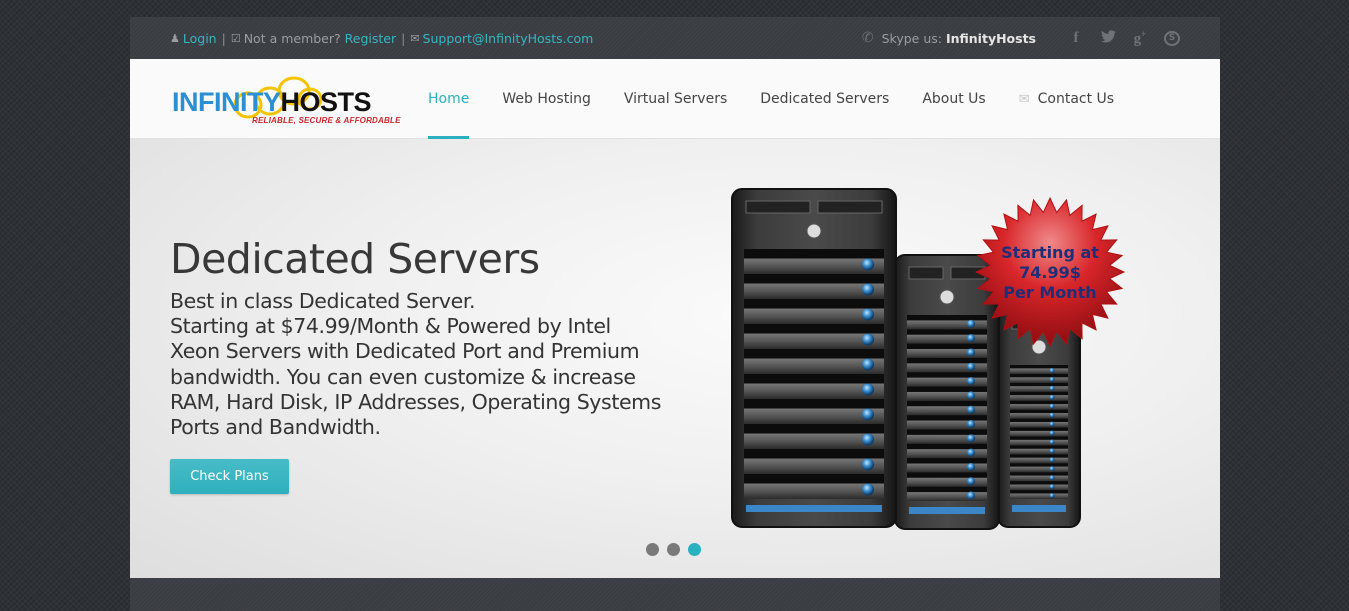  I want to click on nav-item-web-hosting: Web Hosting, so click(546, 99).